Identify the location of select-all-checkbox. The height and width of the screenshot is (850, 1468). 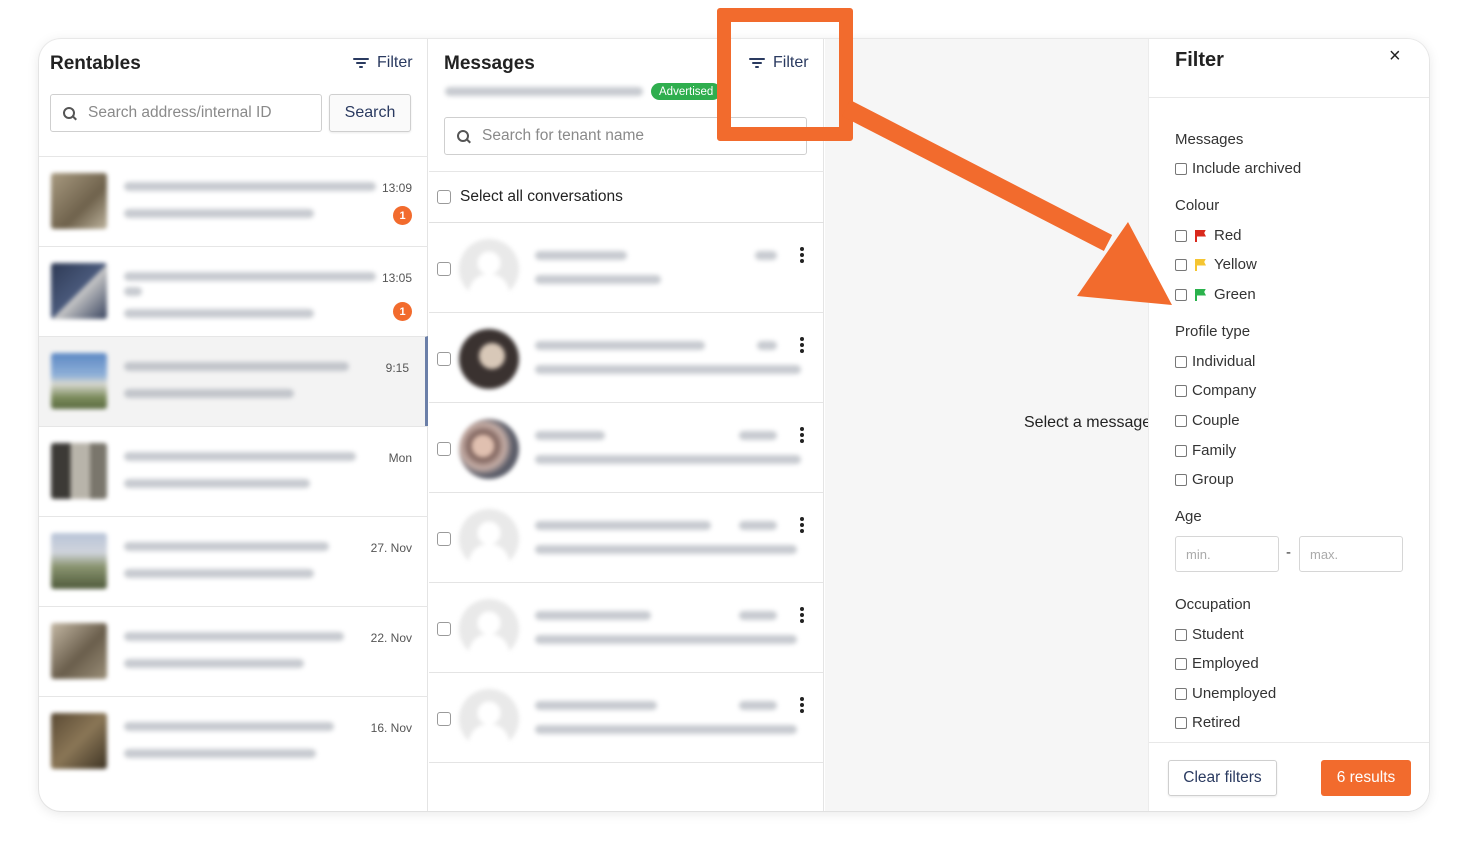
(444, 197).